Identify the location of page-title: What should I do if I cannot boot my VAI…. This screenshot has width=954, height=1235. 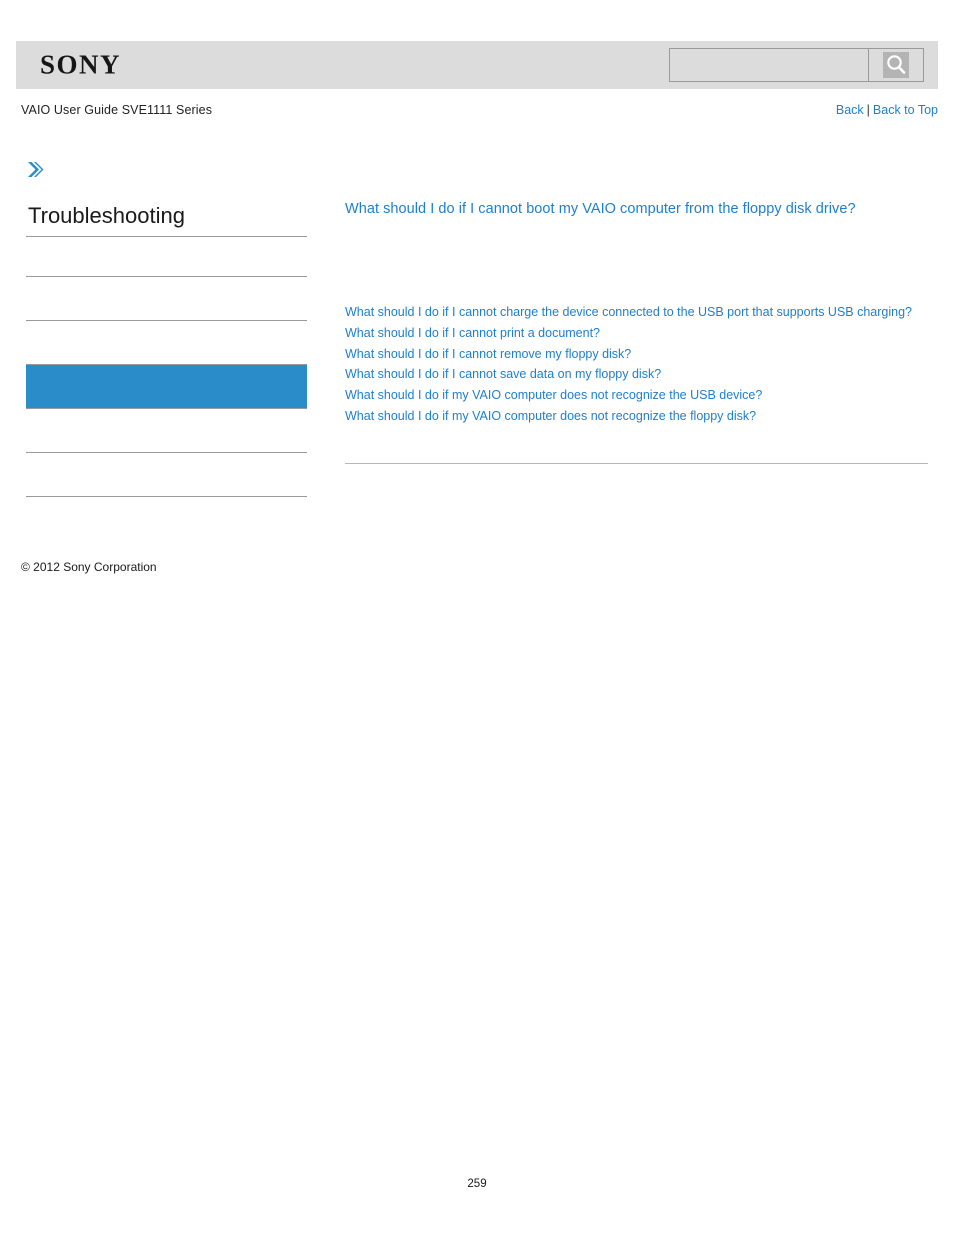
(600, 209).